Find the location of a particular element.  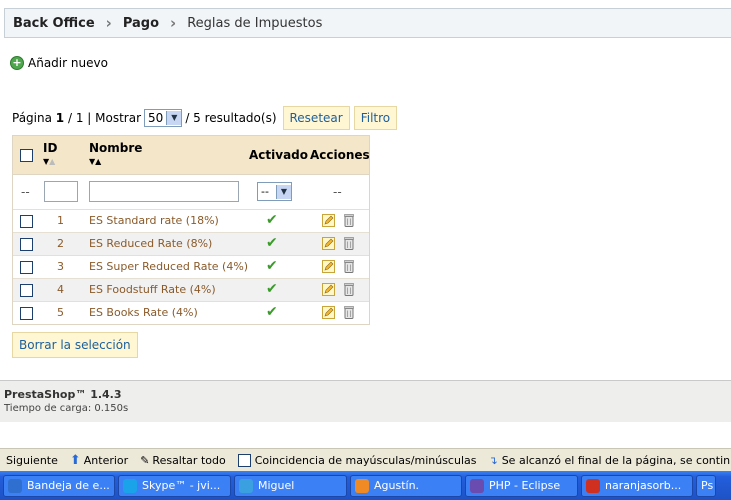

find-previous-button: ⬆ Anterior is located at coordinates (99, 460).